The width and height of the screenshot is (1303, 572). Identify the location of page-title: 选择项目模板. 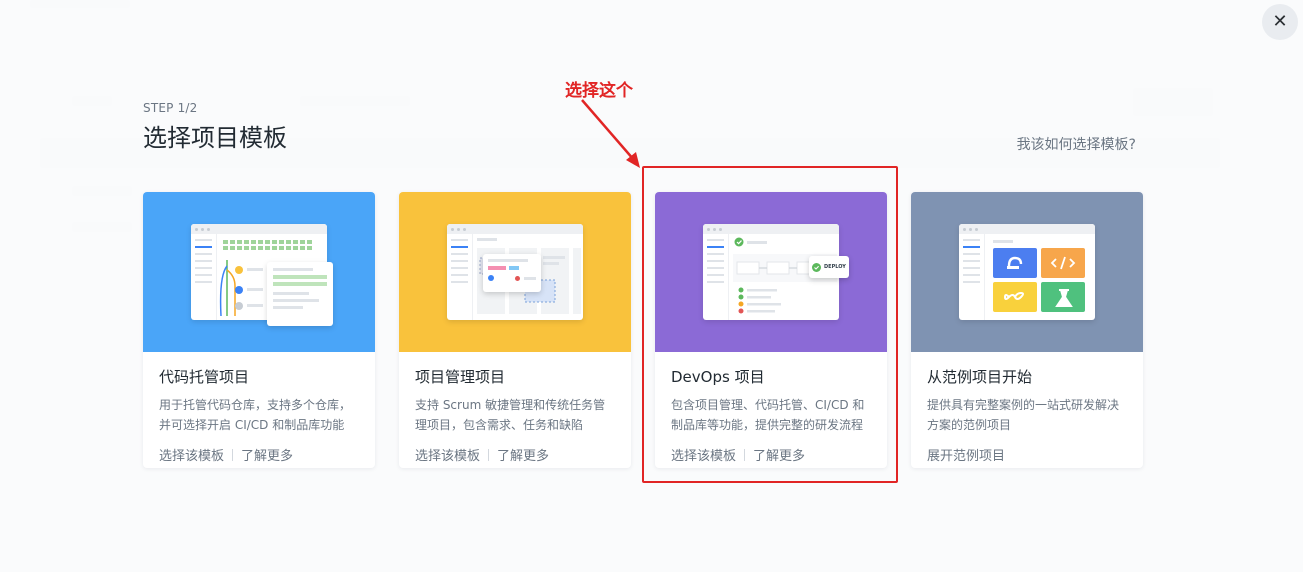
(215, 138).